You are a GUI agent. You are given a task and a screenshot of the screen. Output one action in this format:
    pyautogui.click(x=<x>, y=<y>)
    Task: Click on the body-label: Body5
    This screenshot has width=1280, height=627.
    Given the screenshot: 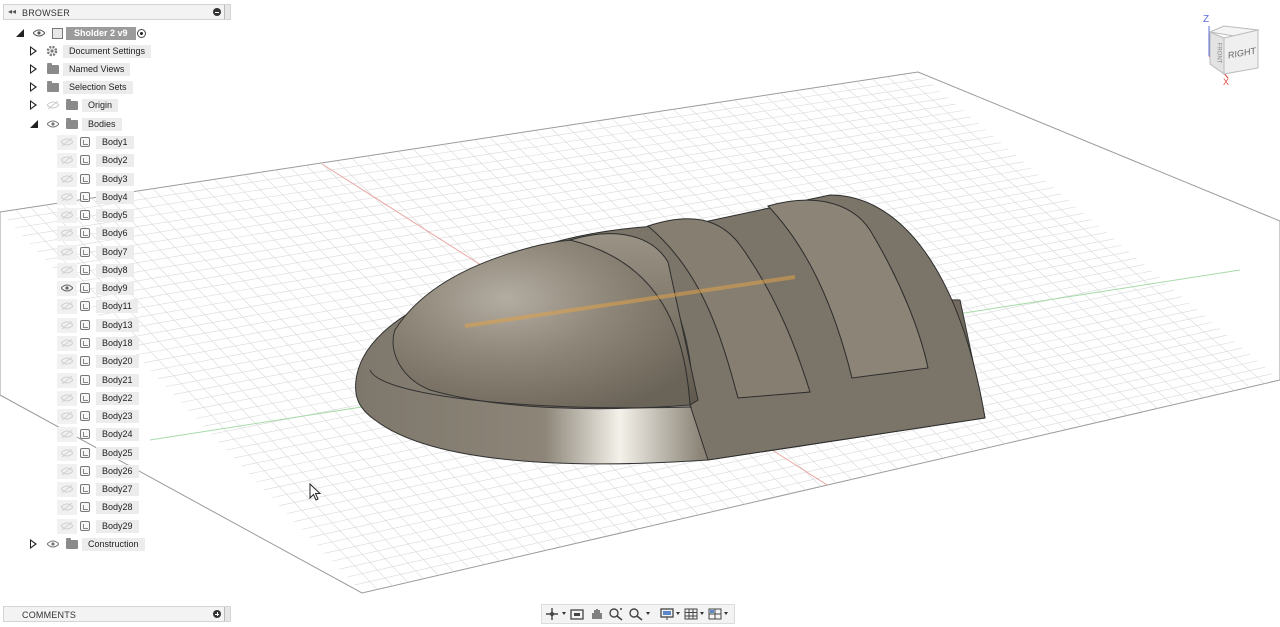 What is the action you would take?
    pyautogui.click(x=115, y=216)
    